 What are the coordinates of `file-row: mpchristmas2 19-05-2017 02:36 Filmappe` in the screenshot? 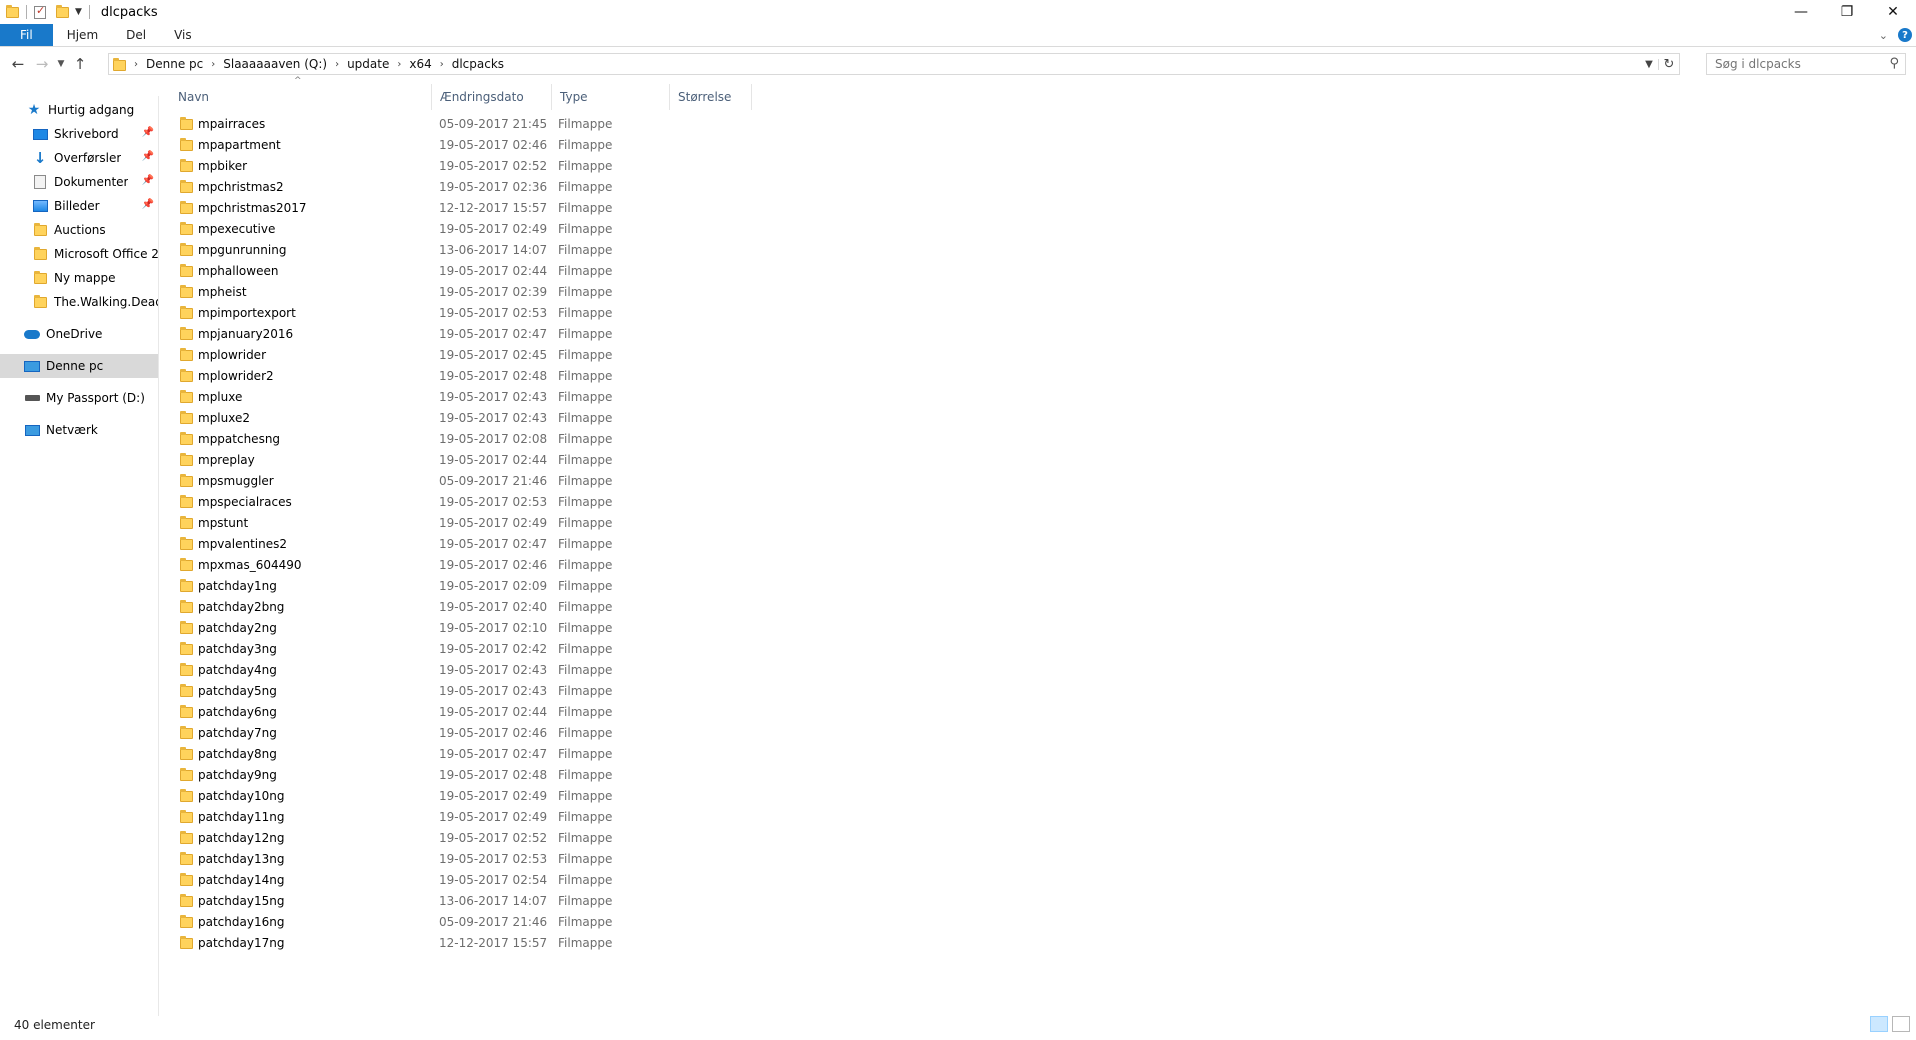 It's located at (470, 186).